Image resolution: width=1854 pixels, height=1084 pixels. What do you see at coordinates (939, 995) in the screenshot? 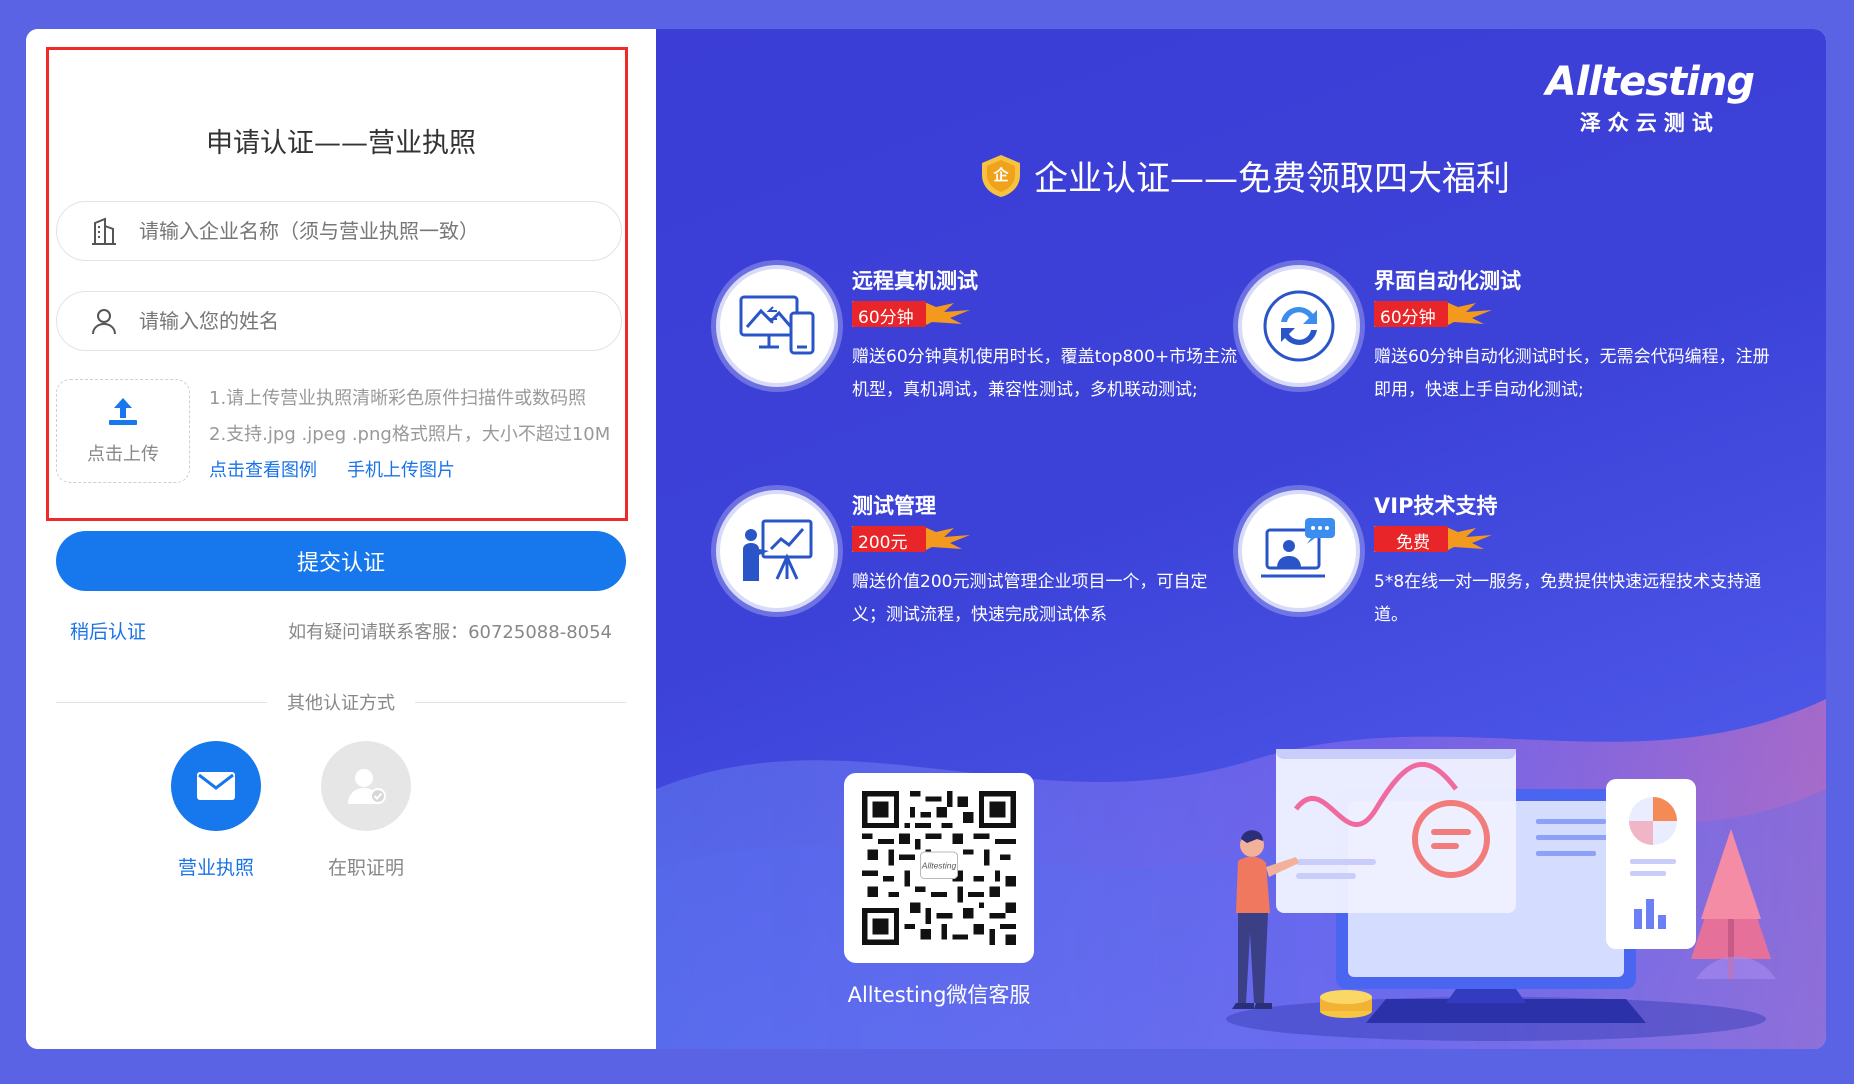
I see `qr-label: Alltesting微信客服` at bounding box center [939, 995].